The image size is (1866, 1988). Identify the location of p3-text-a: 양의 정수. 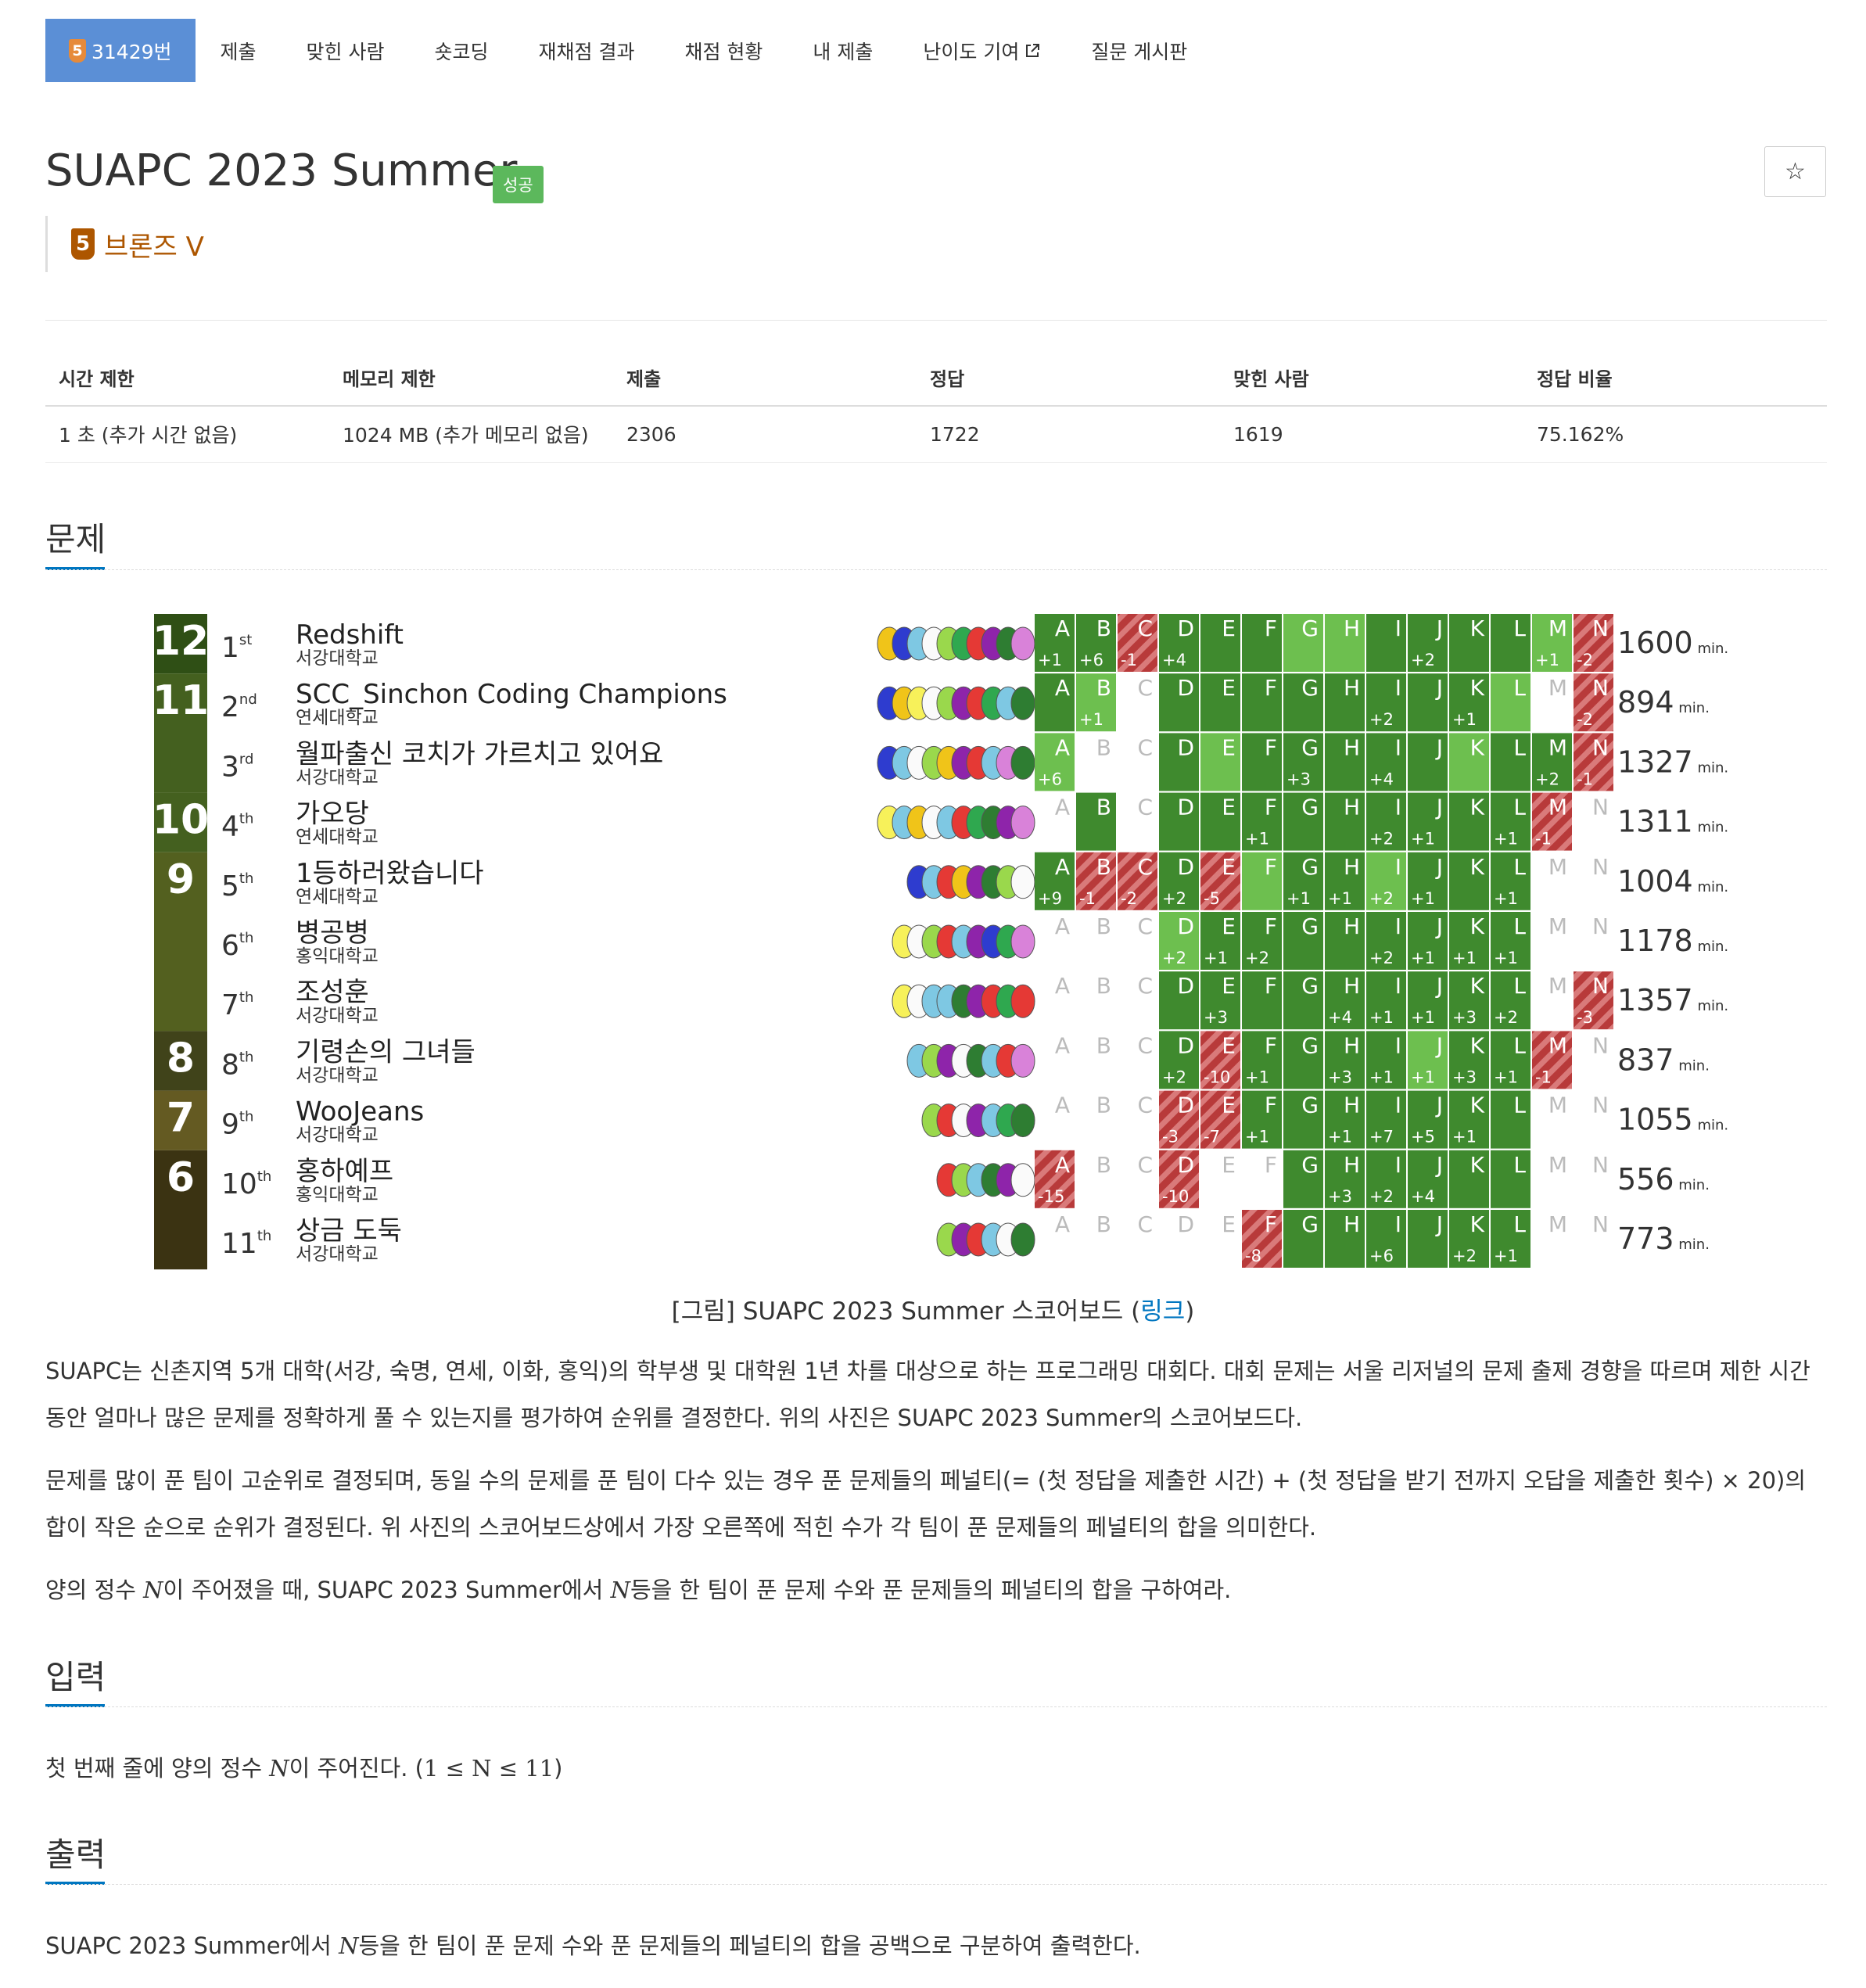
(94, 1590).